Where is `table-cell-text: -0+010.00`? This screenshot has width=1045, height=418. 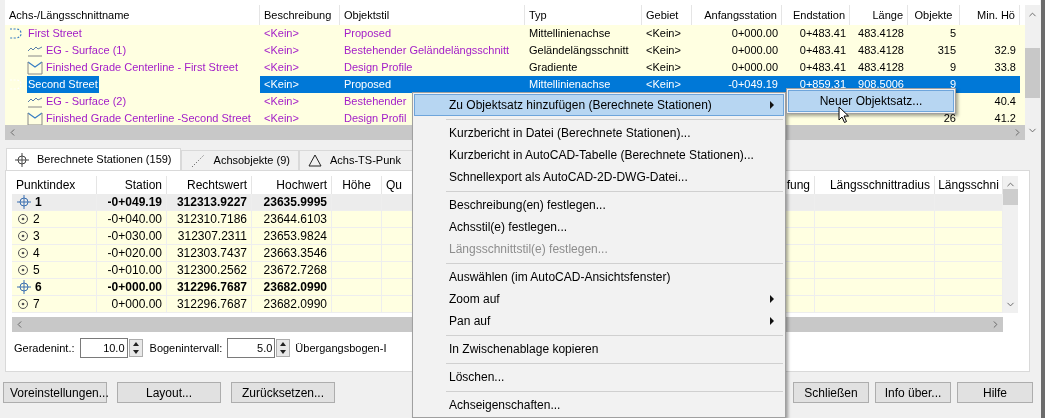
table-cell-text: -0+010.00 is located at coordinates (134, 270).